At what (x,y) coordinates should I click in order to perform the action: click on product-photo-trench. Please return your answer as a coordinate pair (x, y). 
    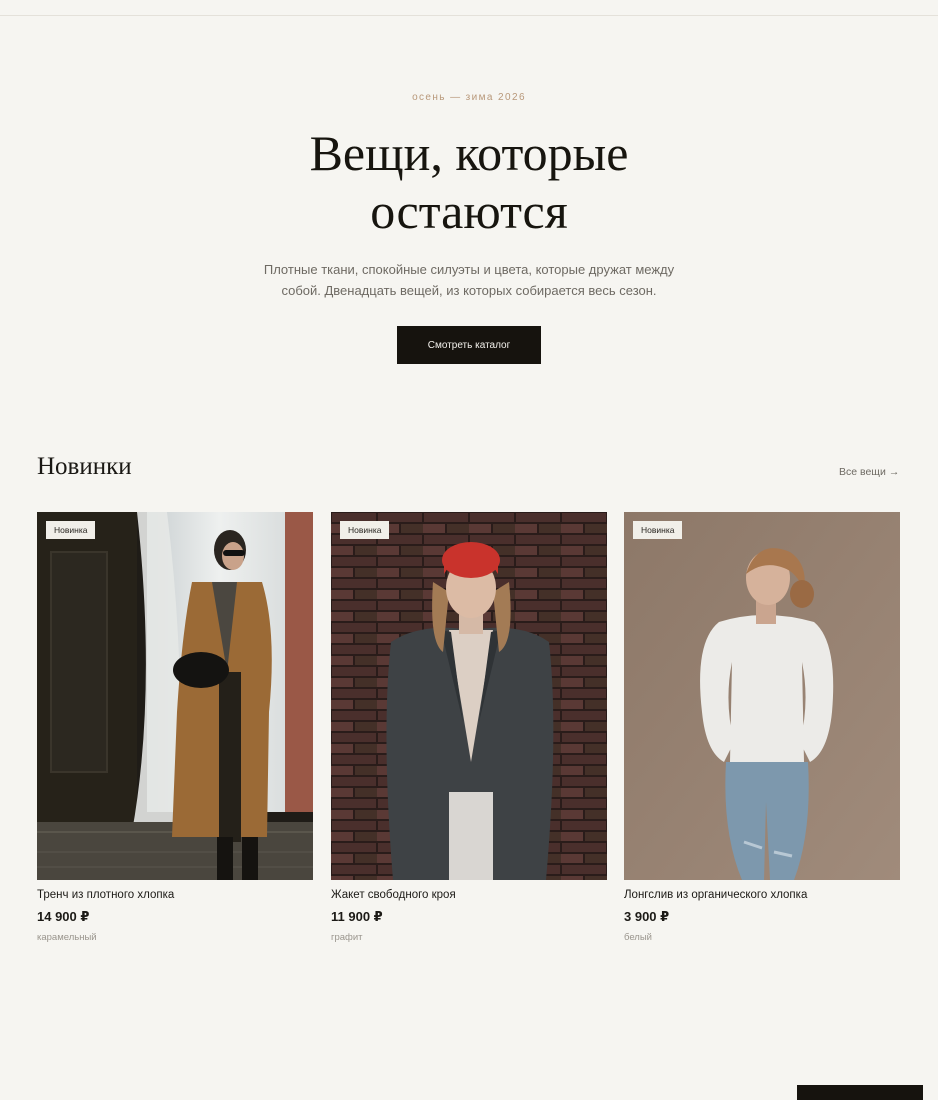
    Looking at the image, I should click on (175, 696).